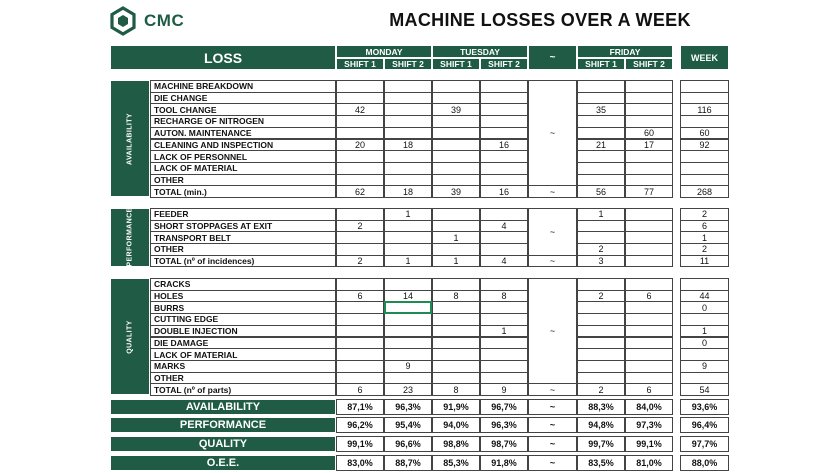  I want to click on section-label-quality: QUALITY, so click(130, 336).